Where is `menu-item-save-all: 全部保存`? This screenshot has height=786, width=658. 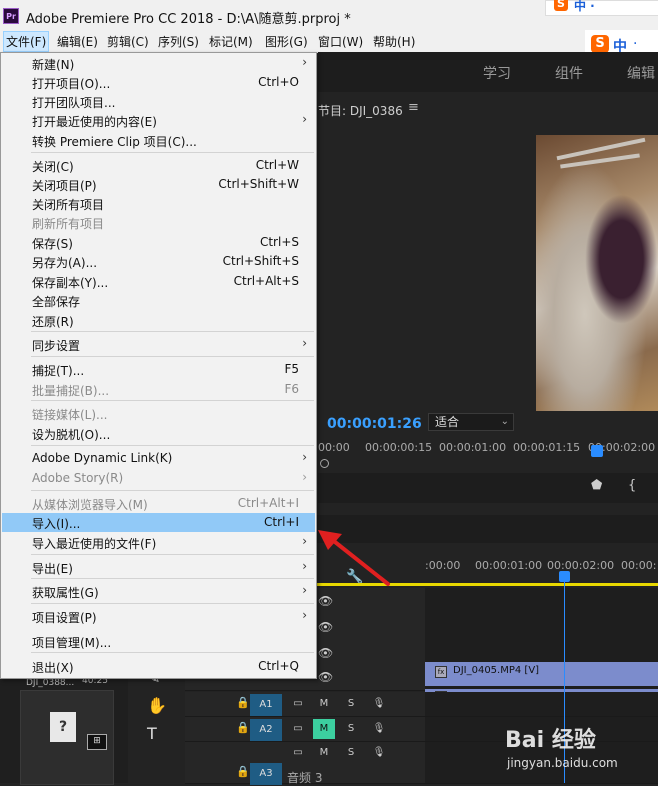
menu-item-save-all: 全部保存 is located at coordinates (158, 300).